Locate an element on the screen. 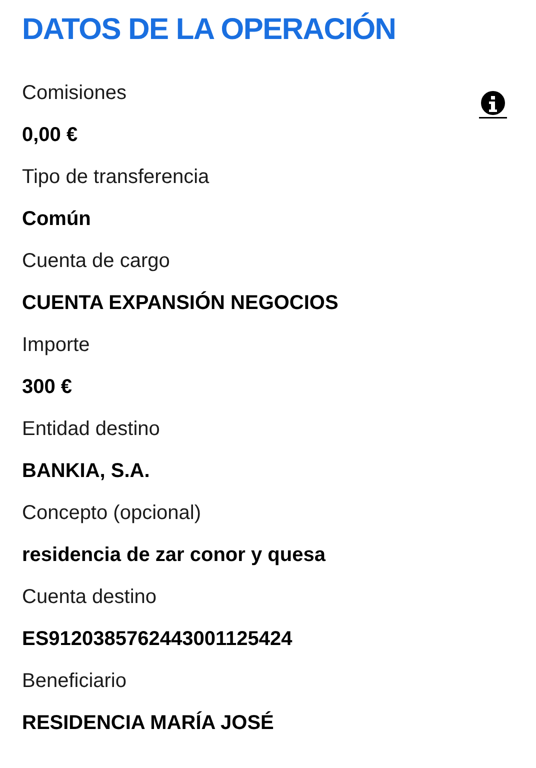 This screenshot has height=768, width=536. field-label: Concepto (opcional) is located at coordinates (111, 513).